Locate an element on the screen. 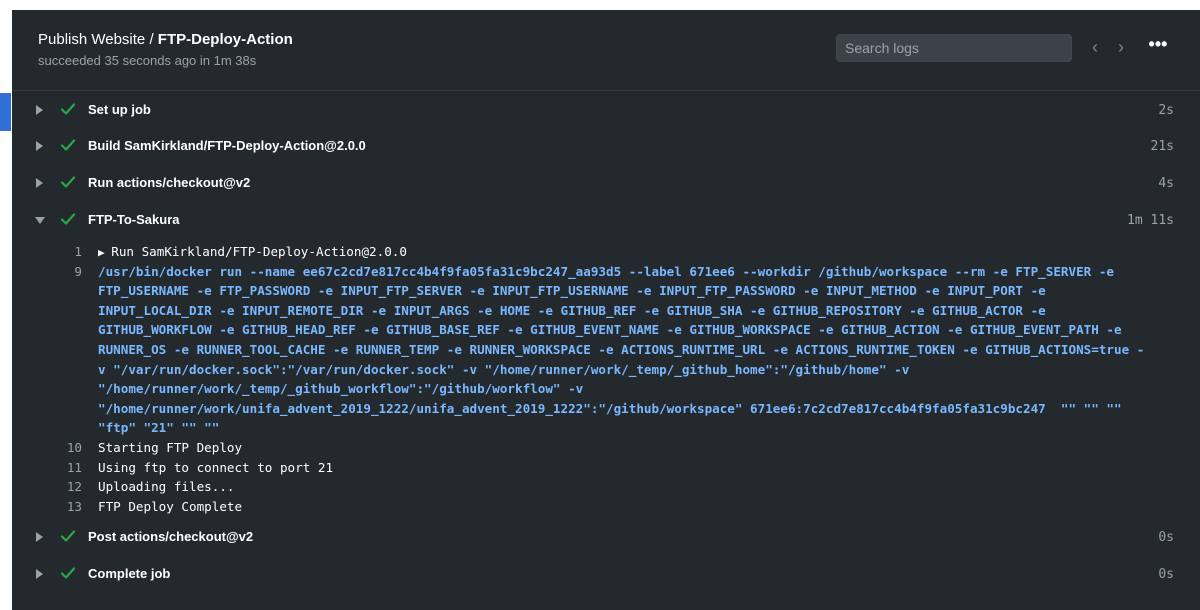  step-label: Post actions/checkout@v2 is located at coordinates (171, 536).